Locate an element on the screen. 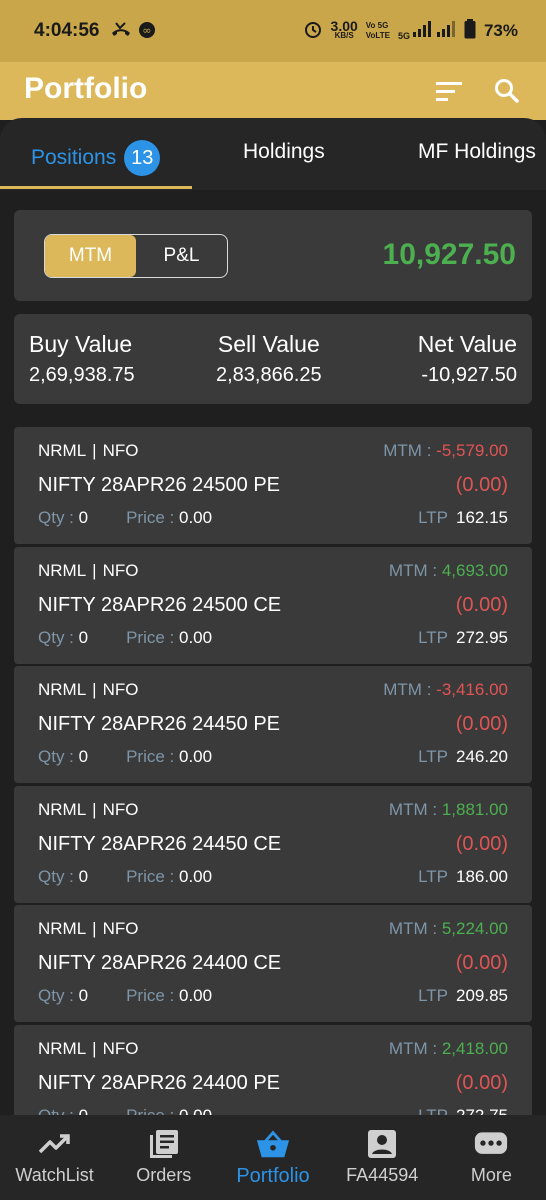  tab-mf-holdings: MF Holdings is located at coordinates (477, 152).